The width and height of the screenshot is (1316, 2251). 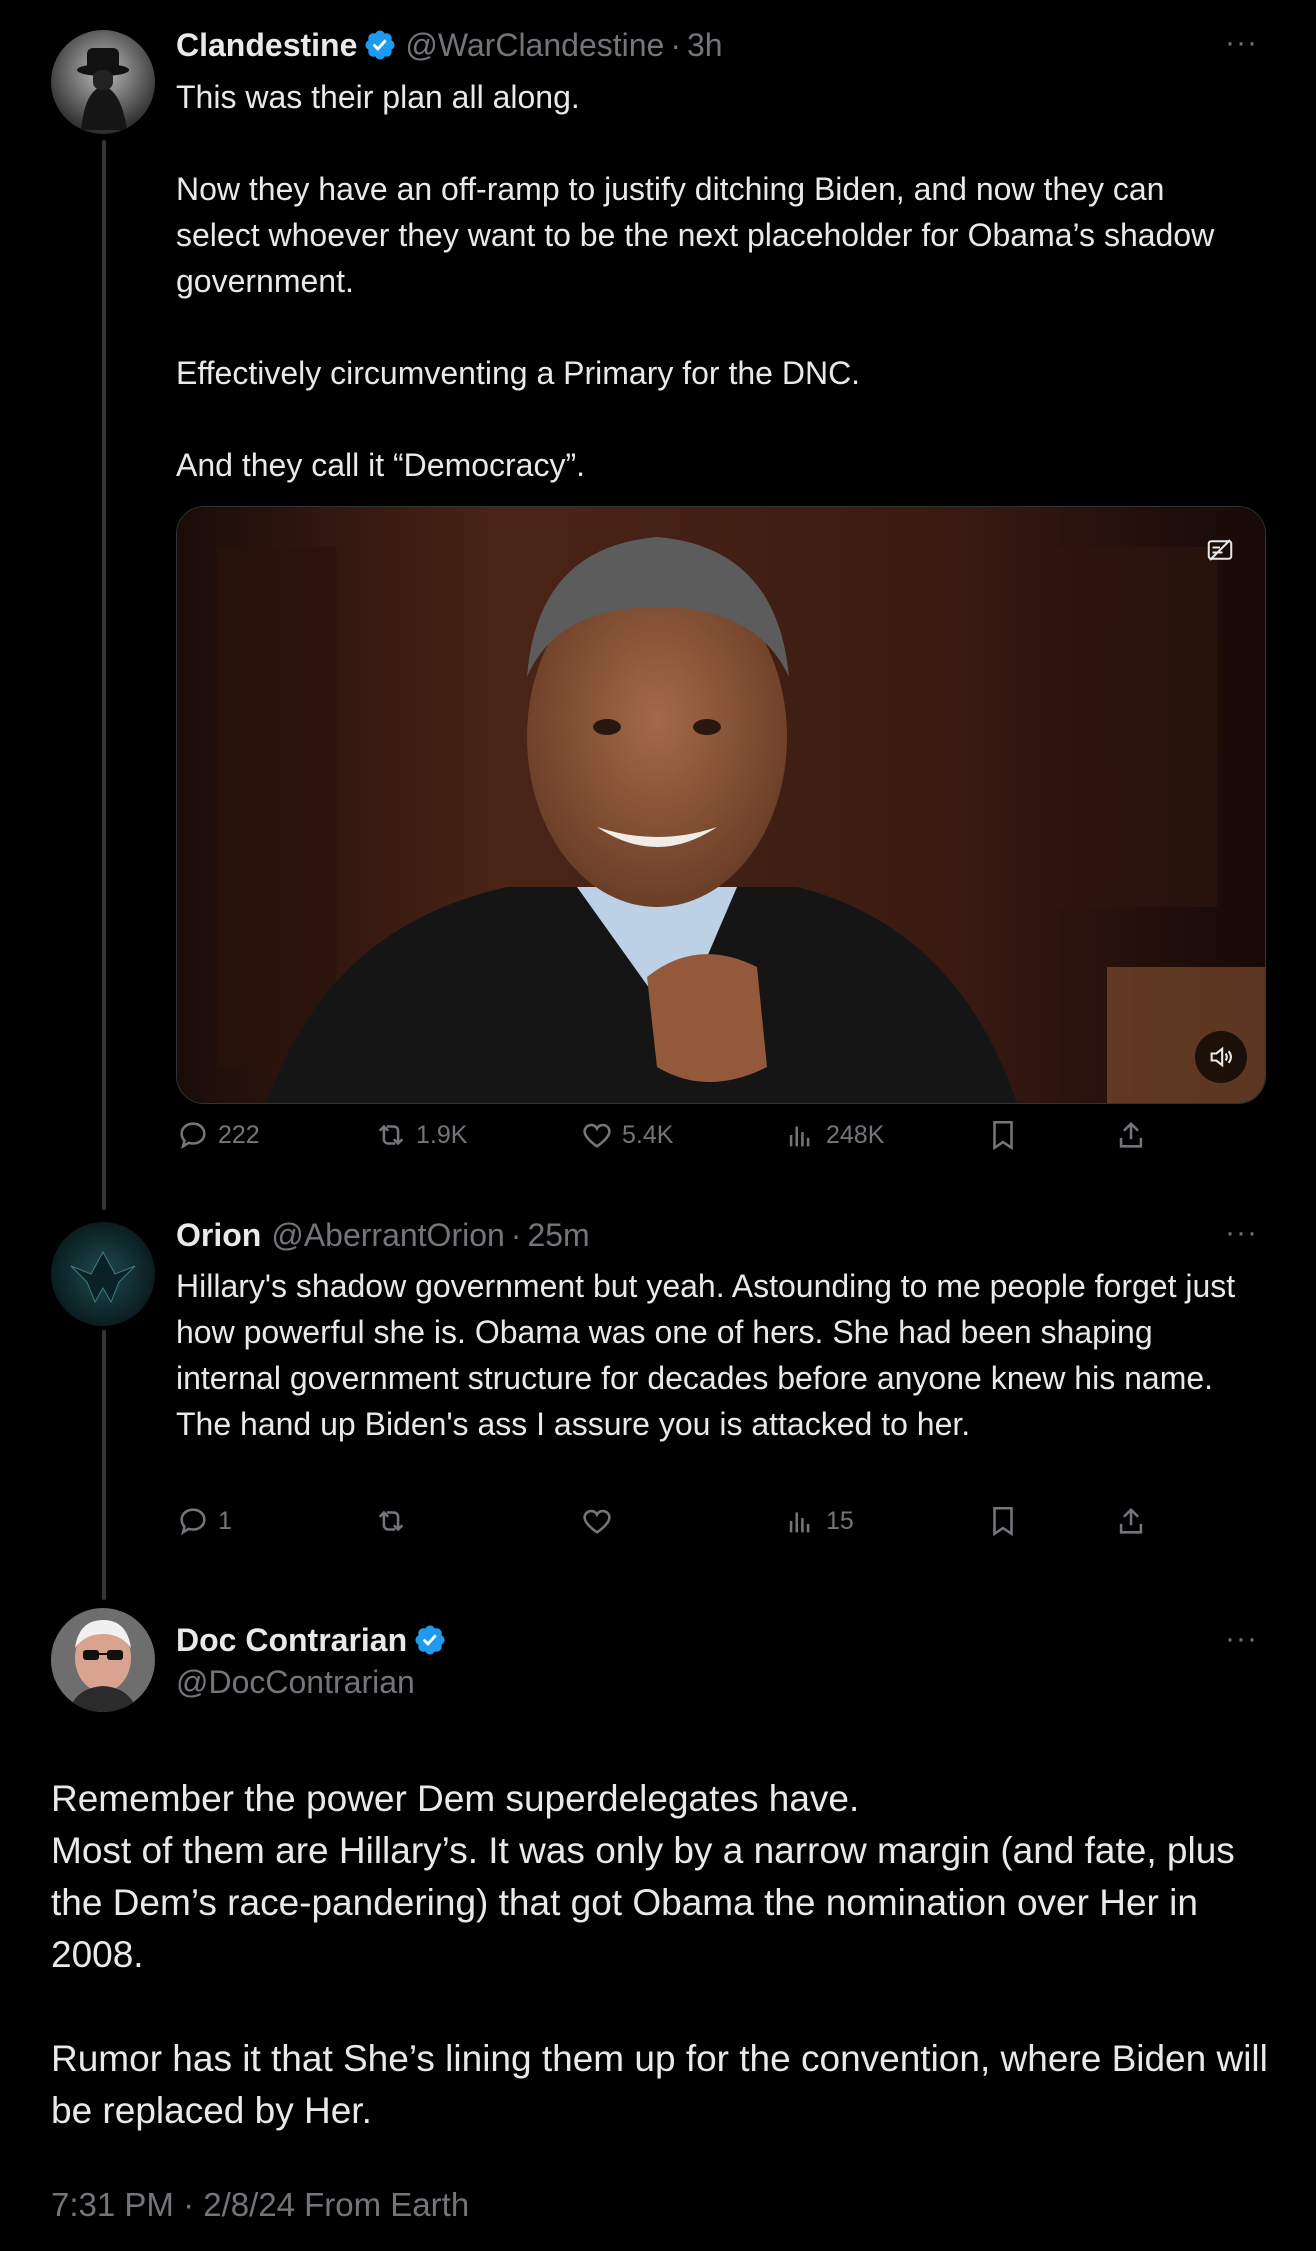 I want to click on handle: @WarClandestine, so click(x=534, y=45).